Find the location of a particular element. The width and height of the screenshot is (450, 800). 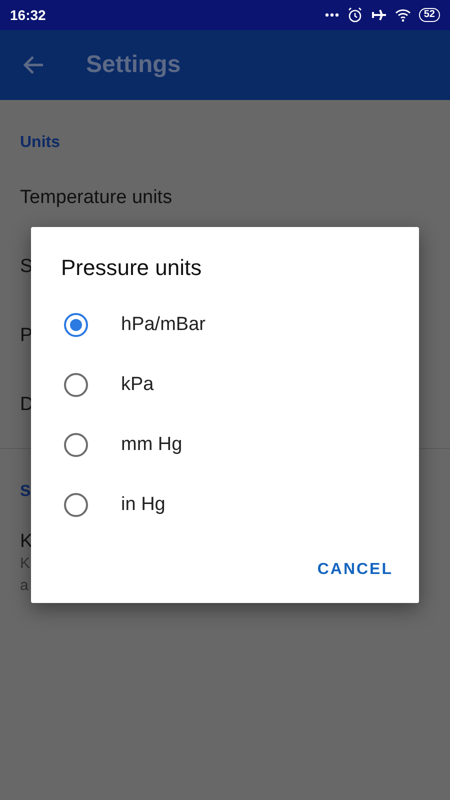

option-label: in Hg is located at coordinates (143, 505).